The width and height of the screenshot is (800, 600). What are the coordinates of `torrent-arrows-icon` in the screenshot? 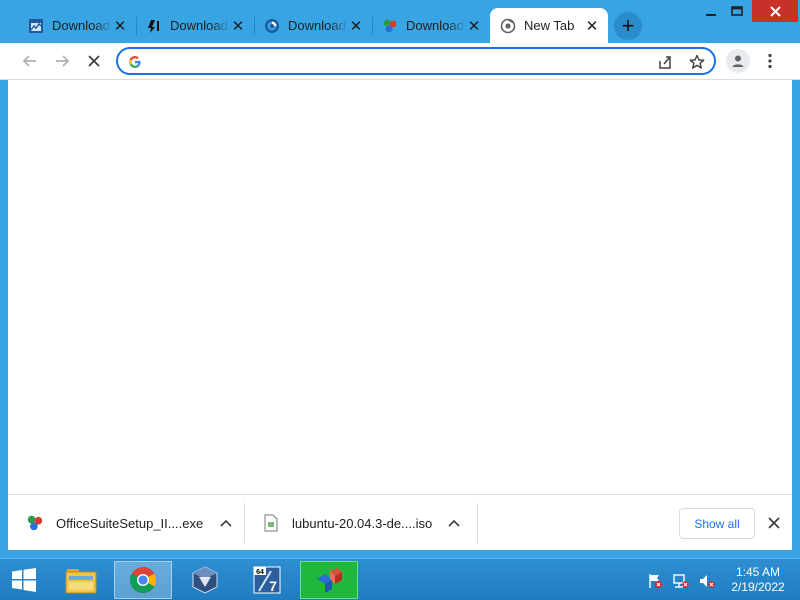 It's located at (154, 26).